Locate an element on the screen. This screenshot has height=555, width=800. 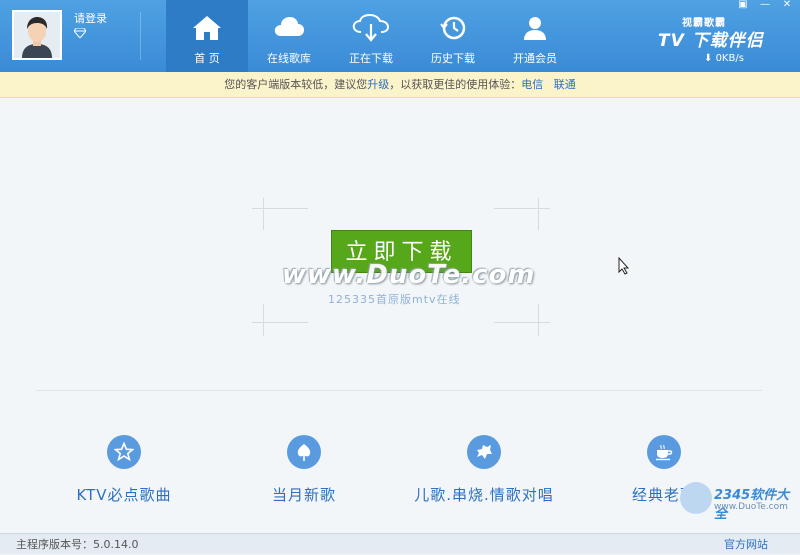
status-bar: 主程序版本号：5.0.14.0 官方网站 is located at coordinates (400, 543).